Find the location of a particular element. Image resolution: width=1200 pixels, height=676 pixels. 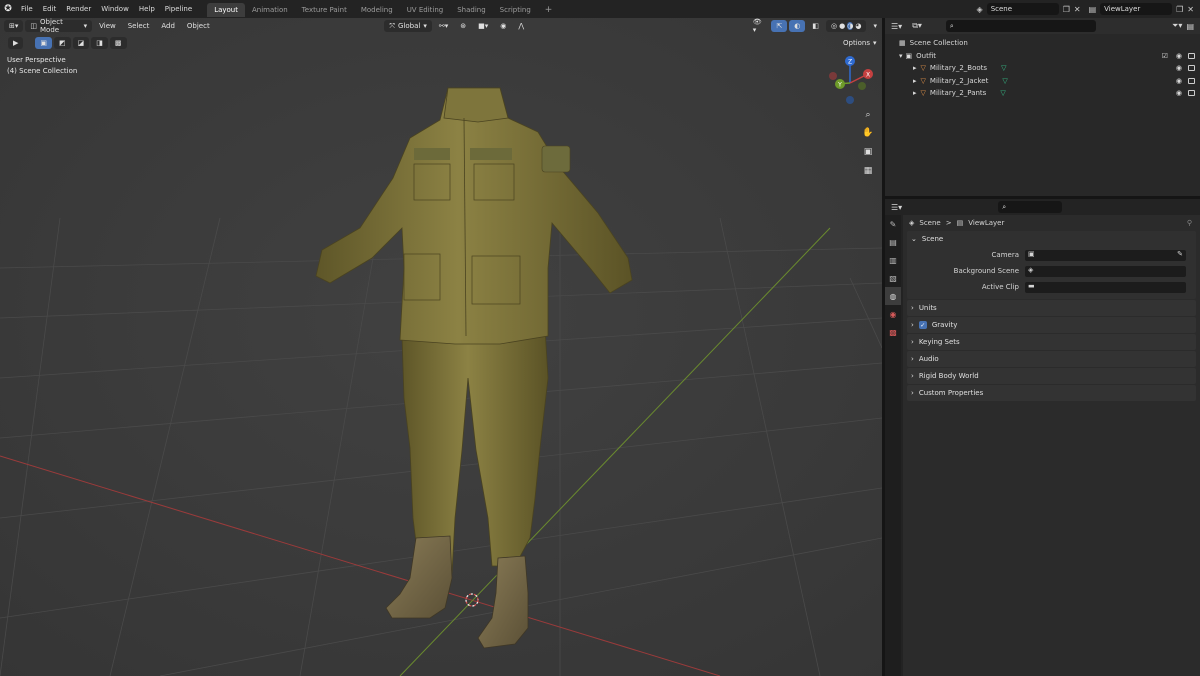

falloff-icon: ⋀ is located at coordinates (521, 26).